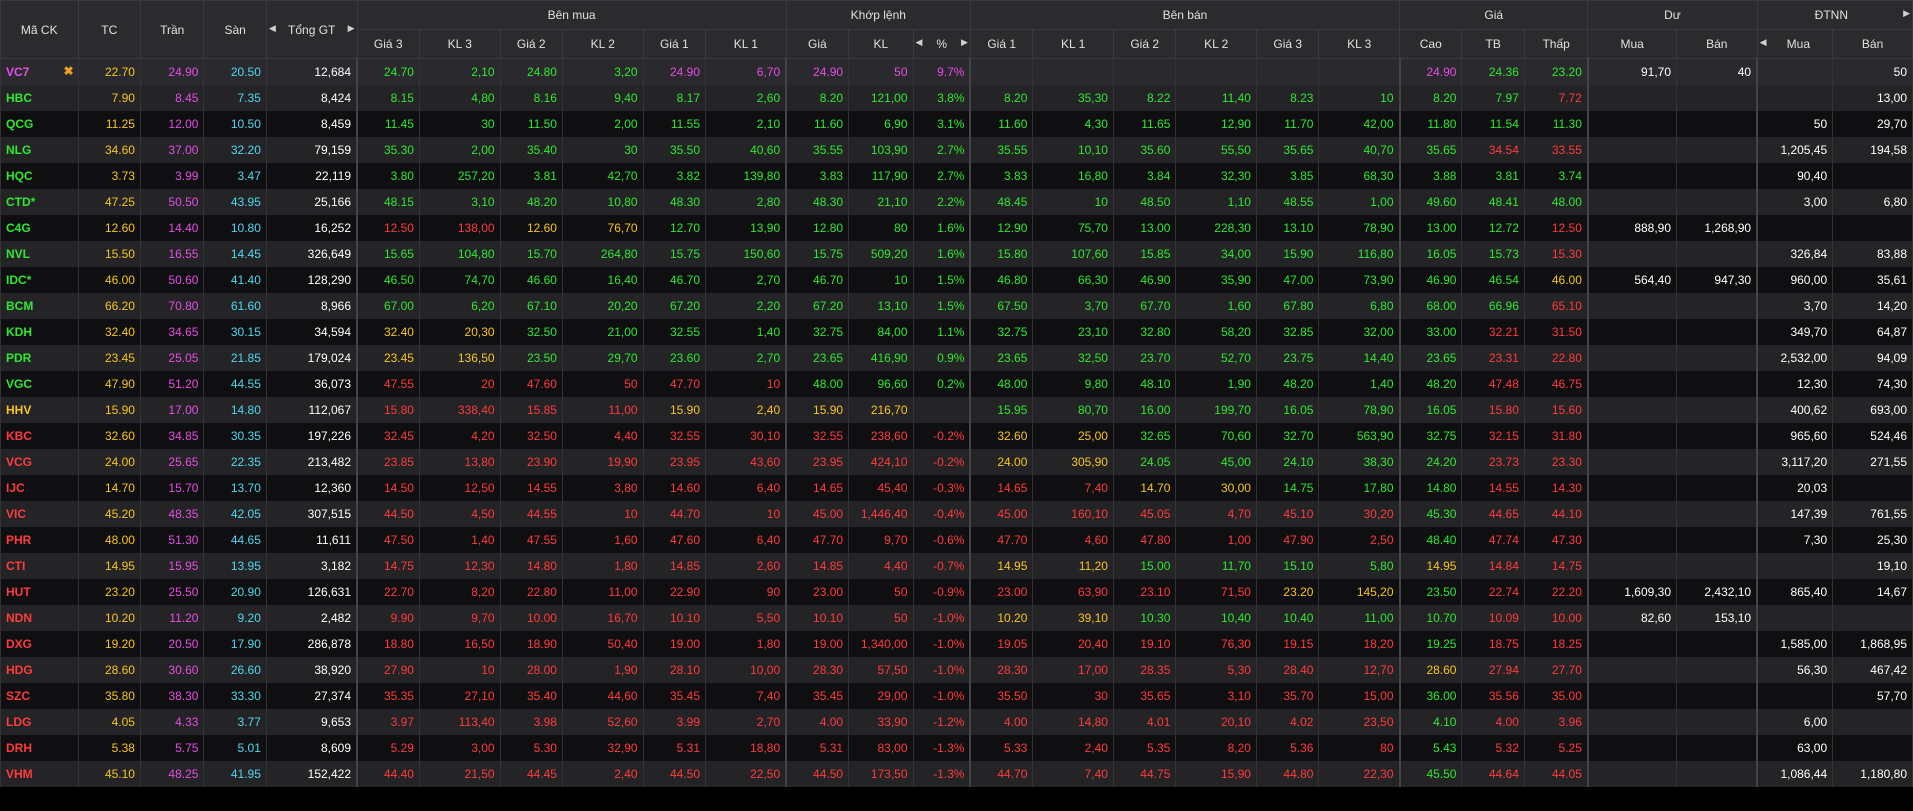  Describe the element at coordinates (674, 44) in the screenshot. I see `col-header-bid-price1: Giá 1` at that location.